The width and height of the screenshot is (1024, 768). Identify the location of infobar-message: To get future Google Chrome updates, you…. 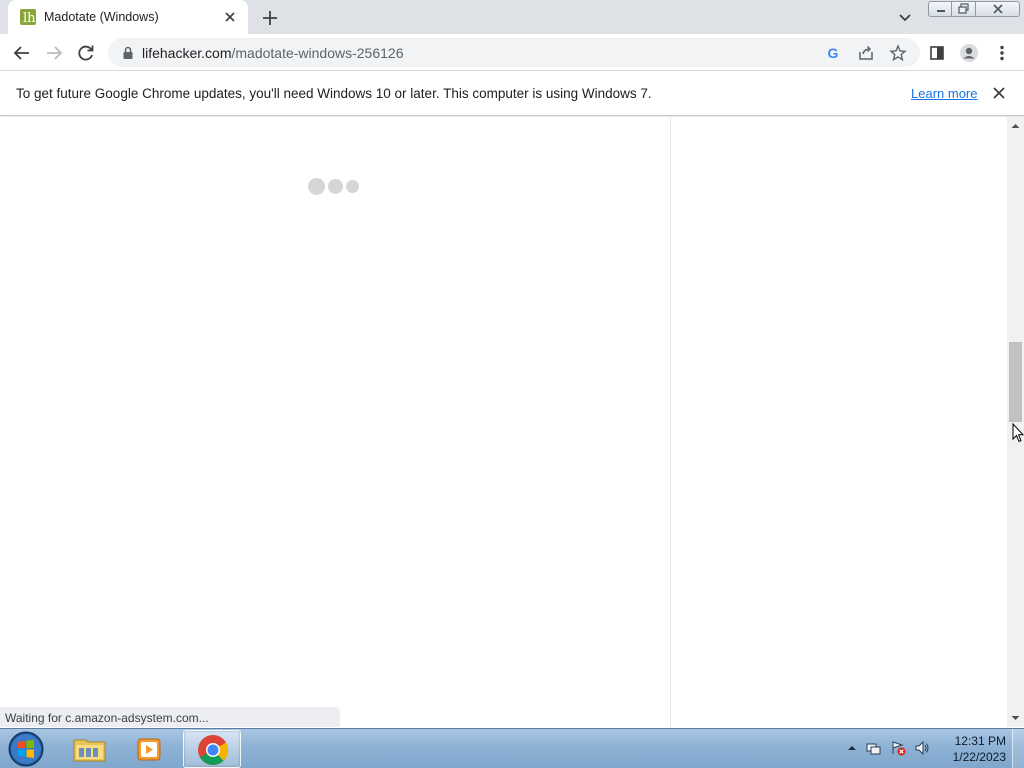
(334, 93).